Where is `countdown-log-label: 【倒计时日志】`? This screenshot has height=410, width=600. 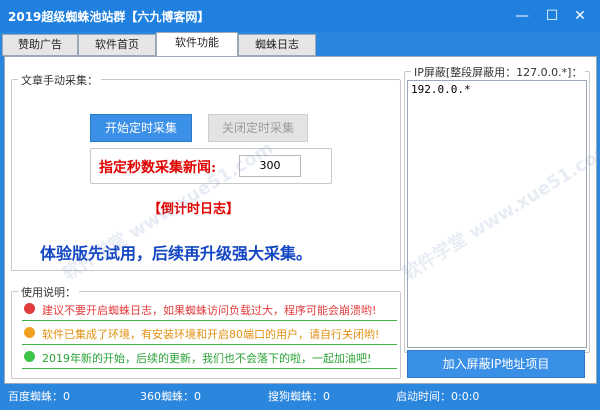 countdown-log-label: 【倒计时日志】 is located at coordinates (194, 209).